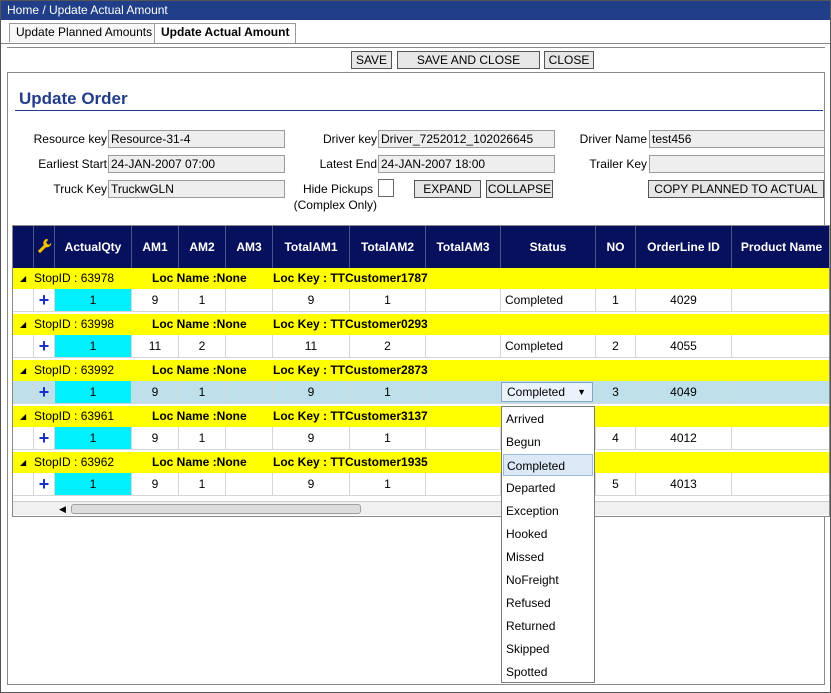  Describe the element at coordinates (547, 392) in the screenshot. I see `status-select: Completed ▼` at that location.